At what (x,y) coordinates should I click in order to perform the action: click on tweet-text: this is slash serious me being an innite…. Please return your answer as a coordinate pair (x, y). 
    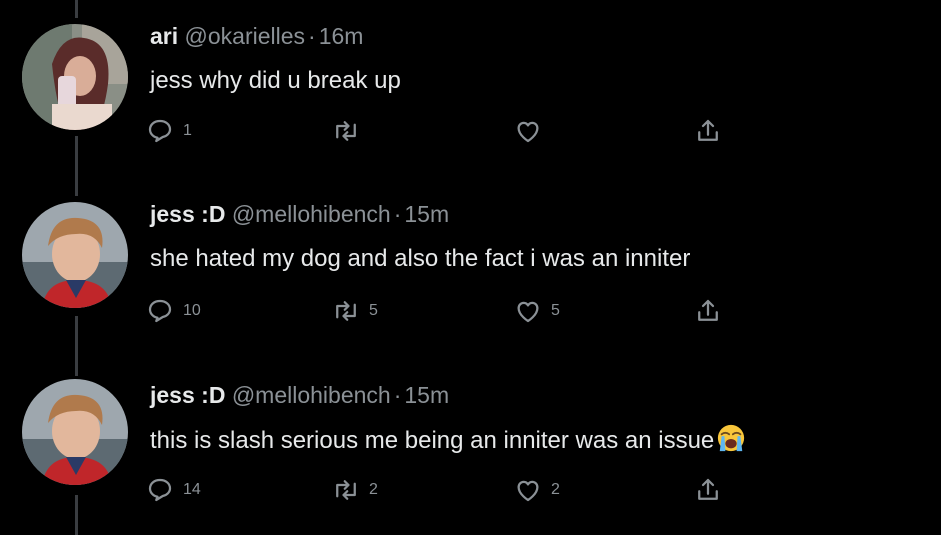
    Looking at the image, I should click on (448, 439).